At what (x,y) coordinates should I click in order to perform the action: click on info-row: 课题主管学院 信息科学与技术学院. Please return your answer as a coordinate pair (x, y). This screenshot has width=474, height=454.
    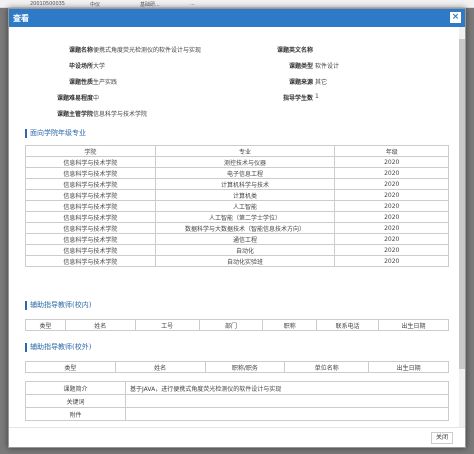
    Looking at the image, I should click on (234, 115).